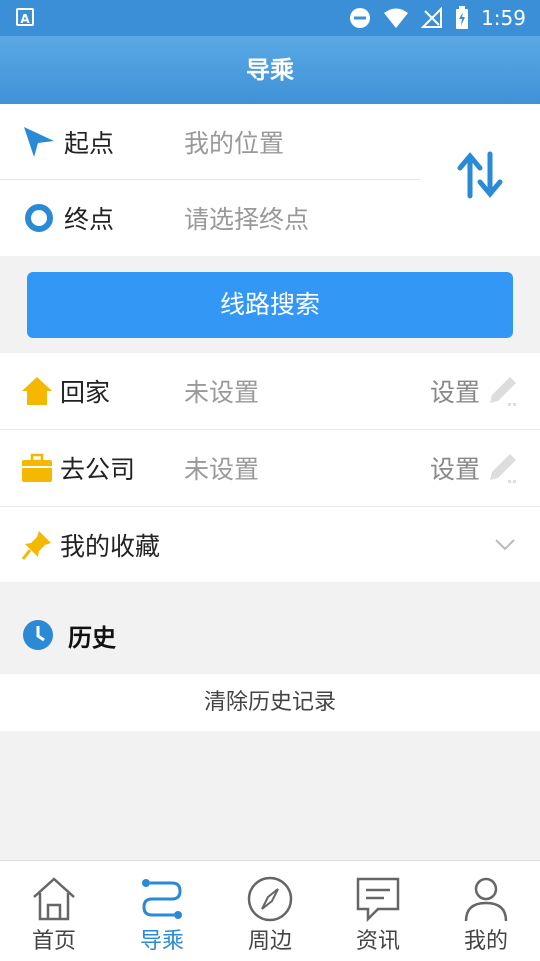  I want to click on tab-mine: 我的, so click(486, 911).